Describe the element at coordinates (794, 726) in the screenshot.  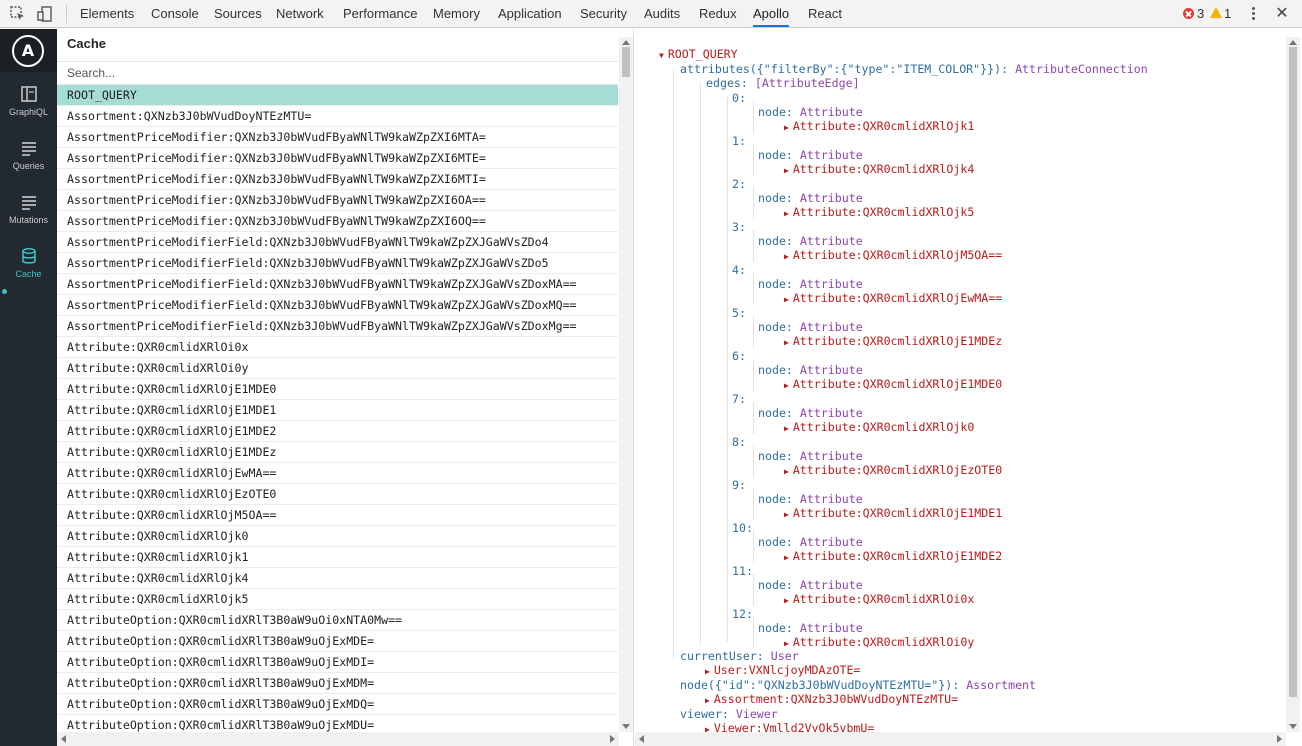
I see `tree-ref: Viewer:Vmlld2VyOk5vbmU=` at that location.